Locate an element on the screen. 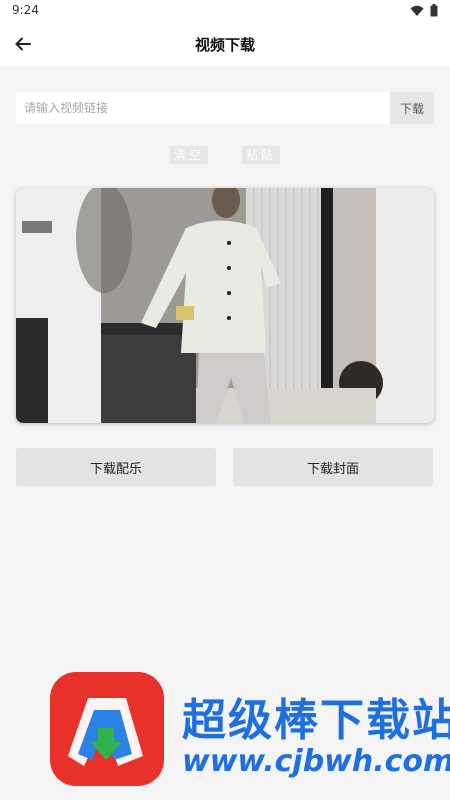  watermark-url: www.cjbwh.com is located at coordinates (316, 761).